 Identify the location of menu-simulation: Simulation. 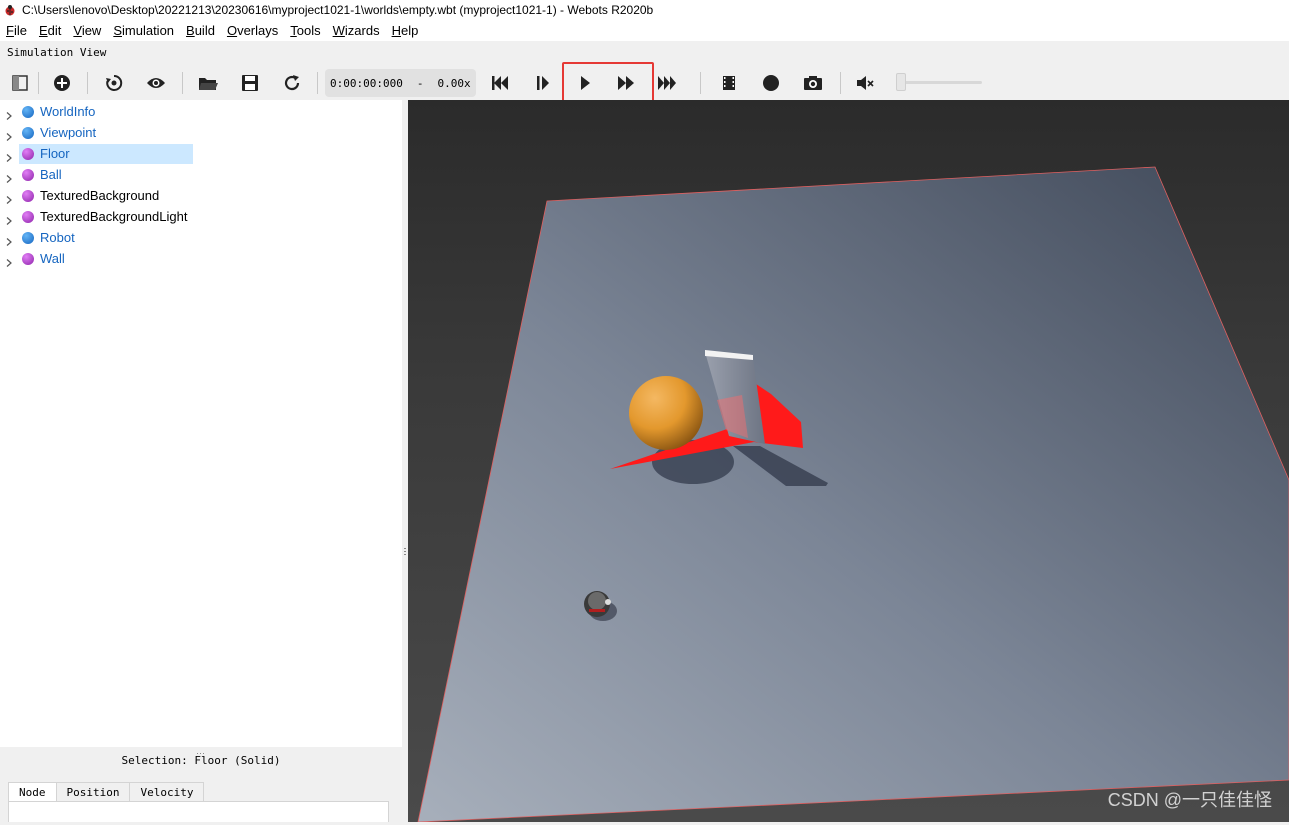
(143, 30).